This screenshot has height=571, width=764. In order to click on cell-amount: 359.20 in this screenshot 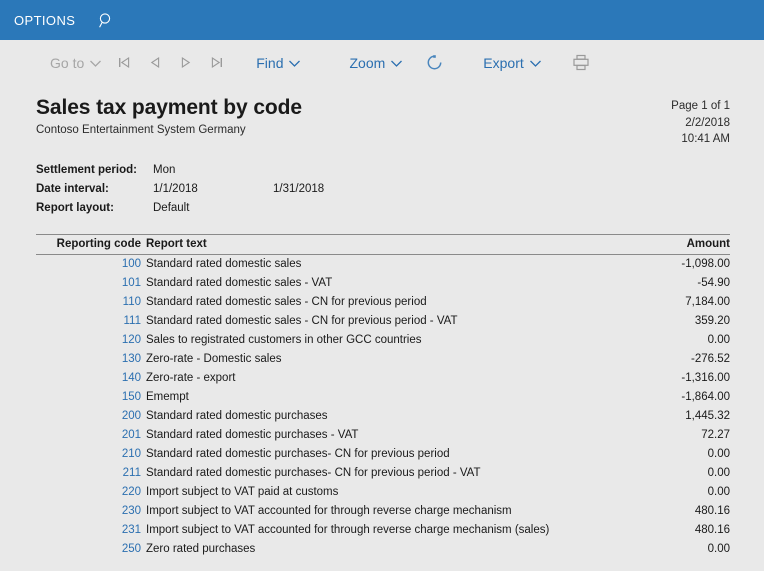, I will do `click(712, 320)`.